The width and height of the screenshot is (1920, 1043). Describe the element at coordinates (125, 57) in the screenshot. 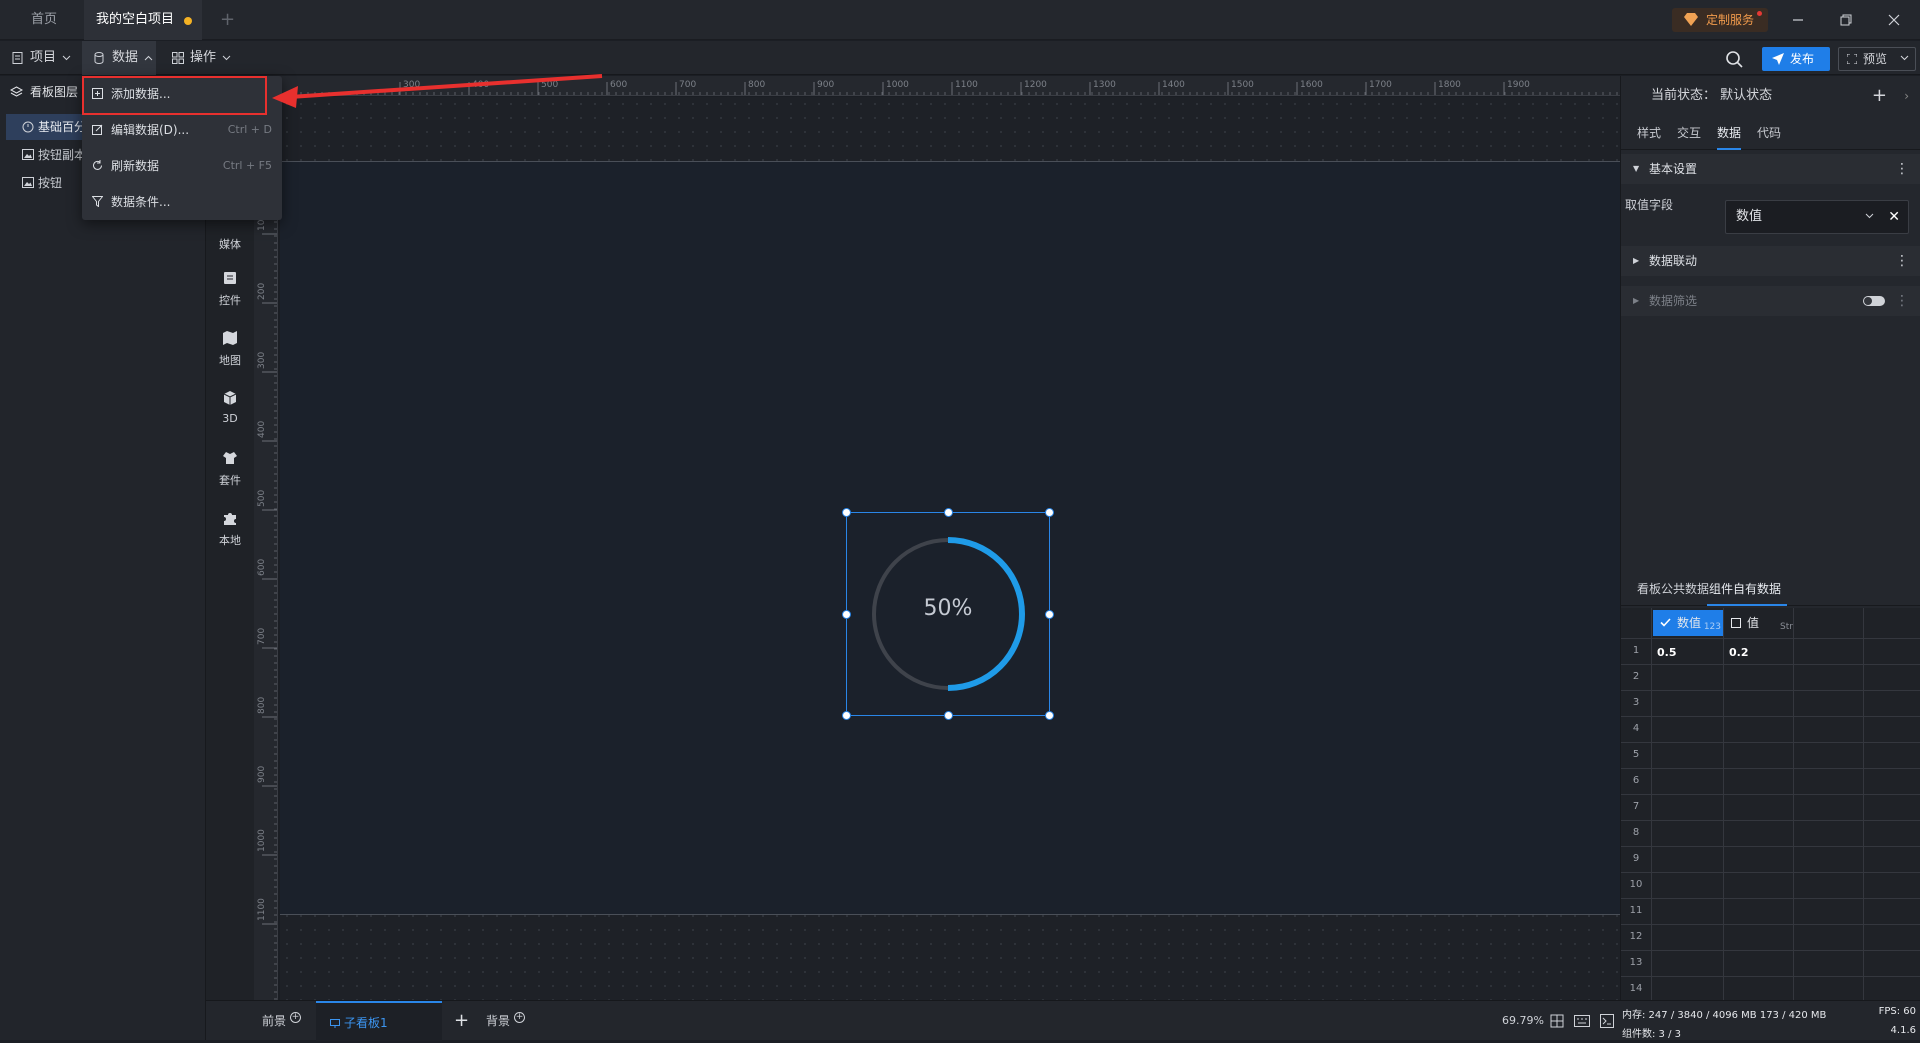

I see `menu-data-label: 数据` at that location.